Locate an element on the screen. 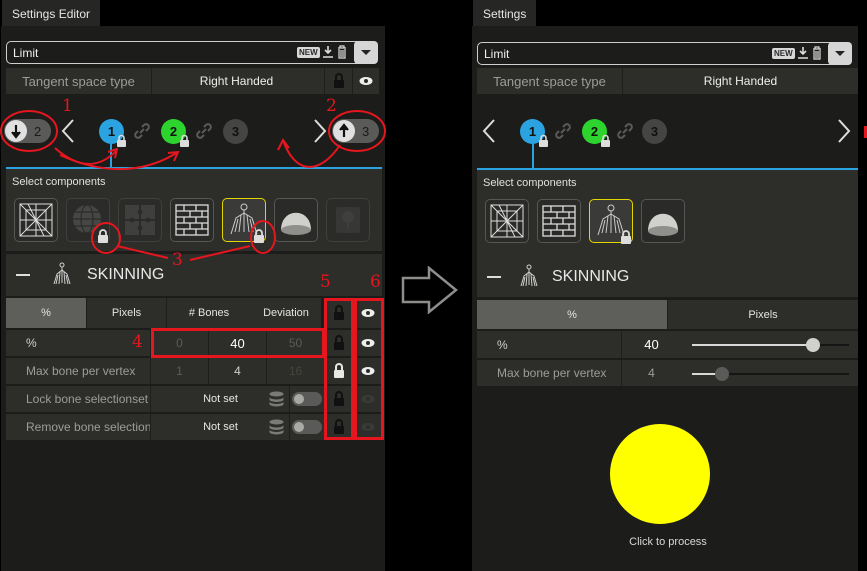 Image resolution: width=867 pixels, height=571 pixels. skinning-icon is located at coordinates (529, 275).